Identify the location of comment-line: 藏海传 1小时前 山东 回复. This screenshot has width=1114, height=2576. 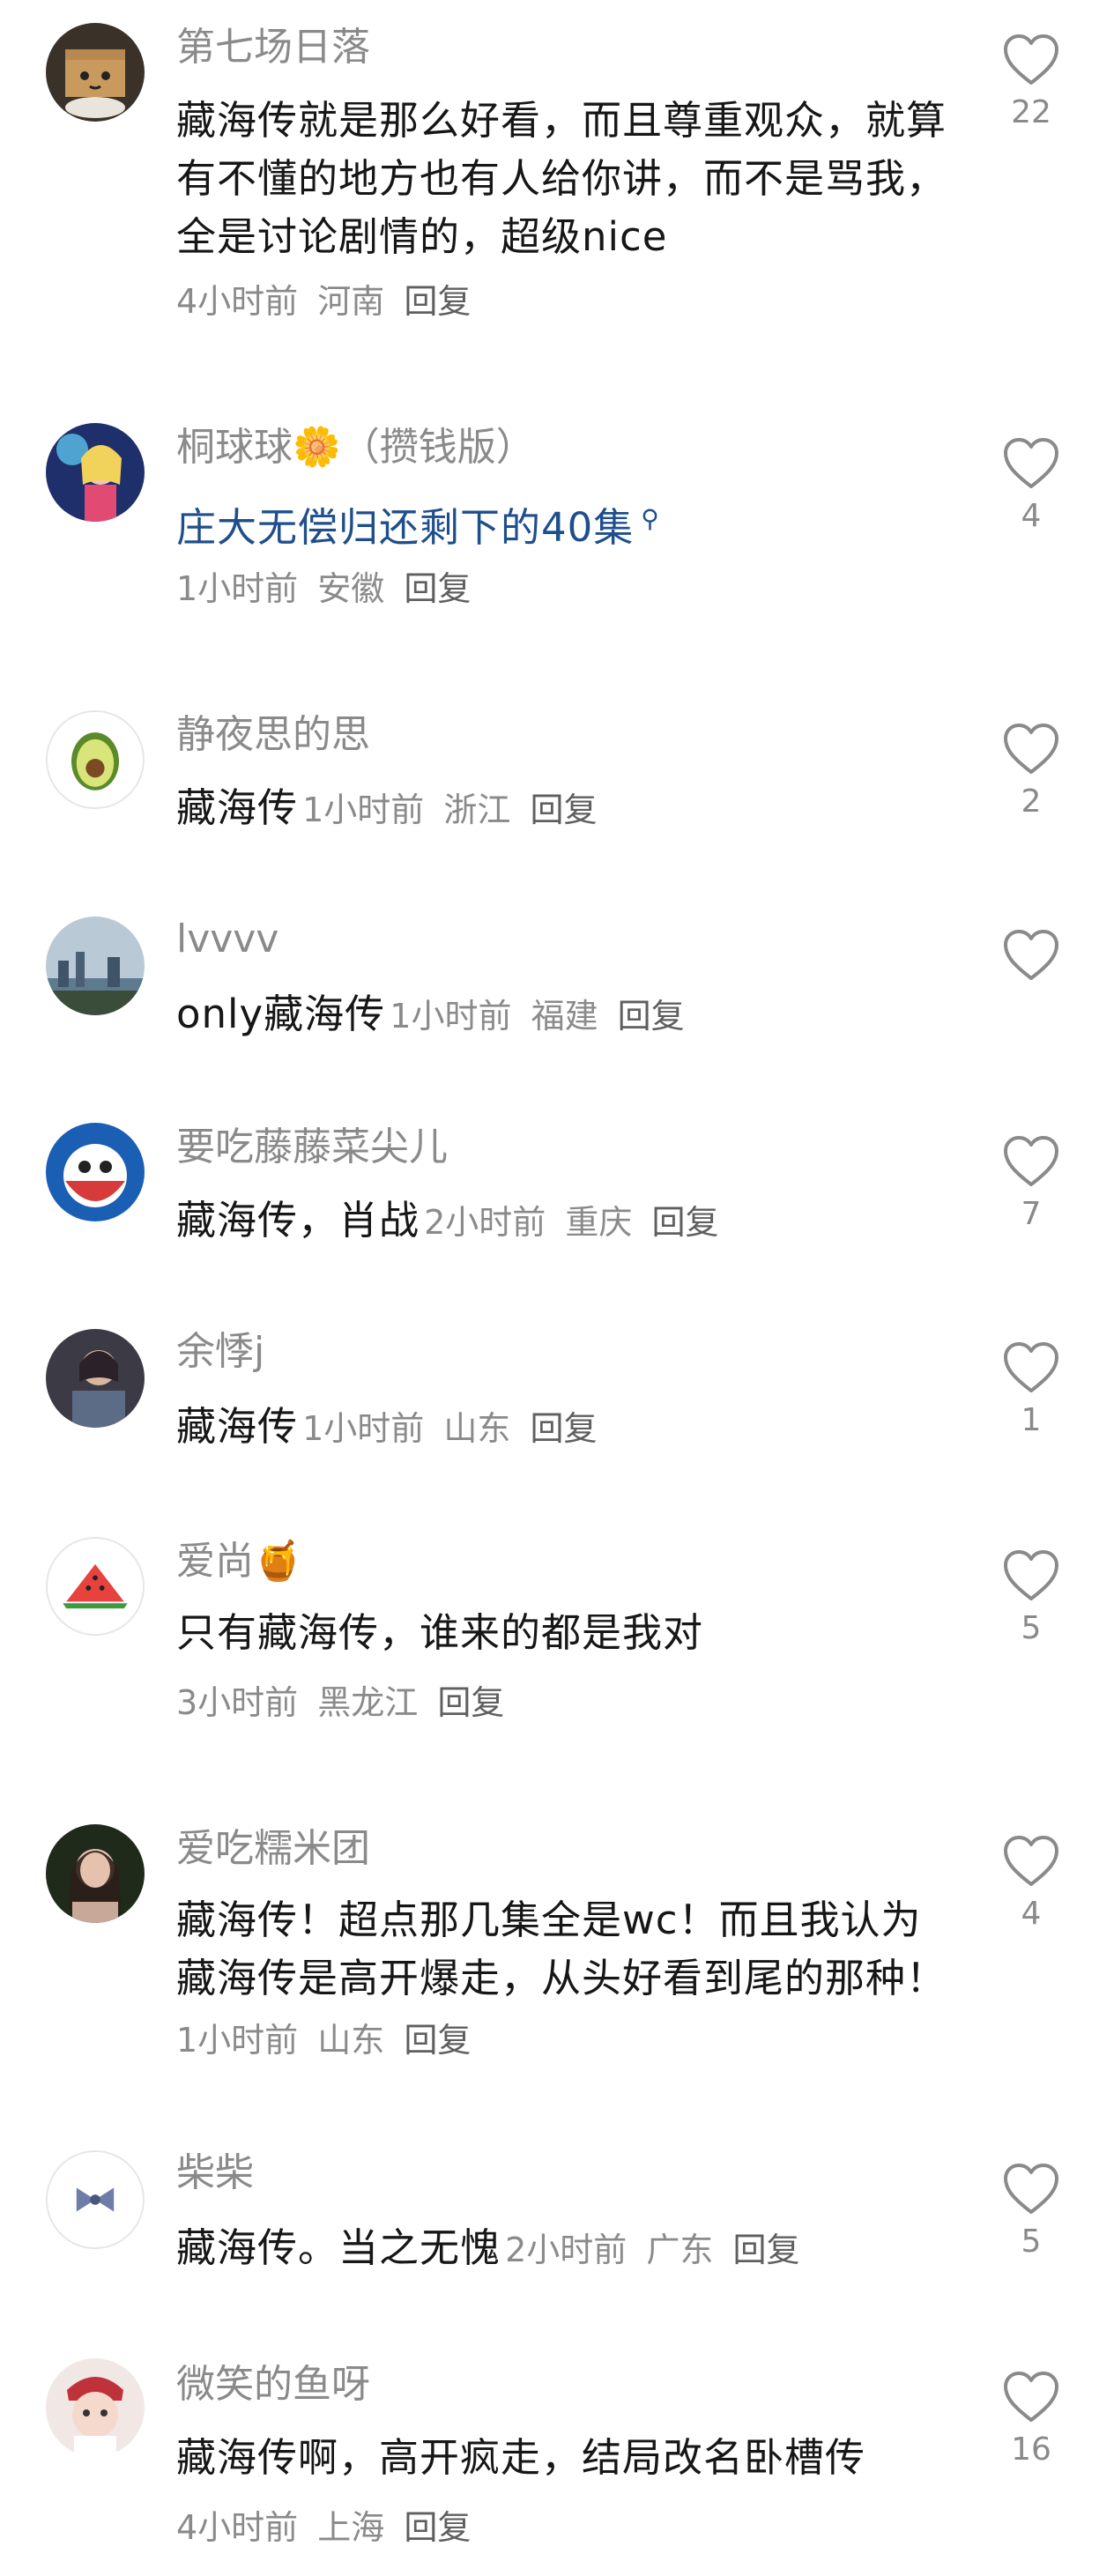
(391, 1428).